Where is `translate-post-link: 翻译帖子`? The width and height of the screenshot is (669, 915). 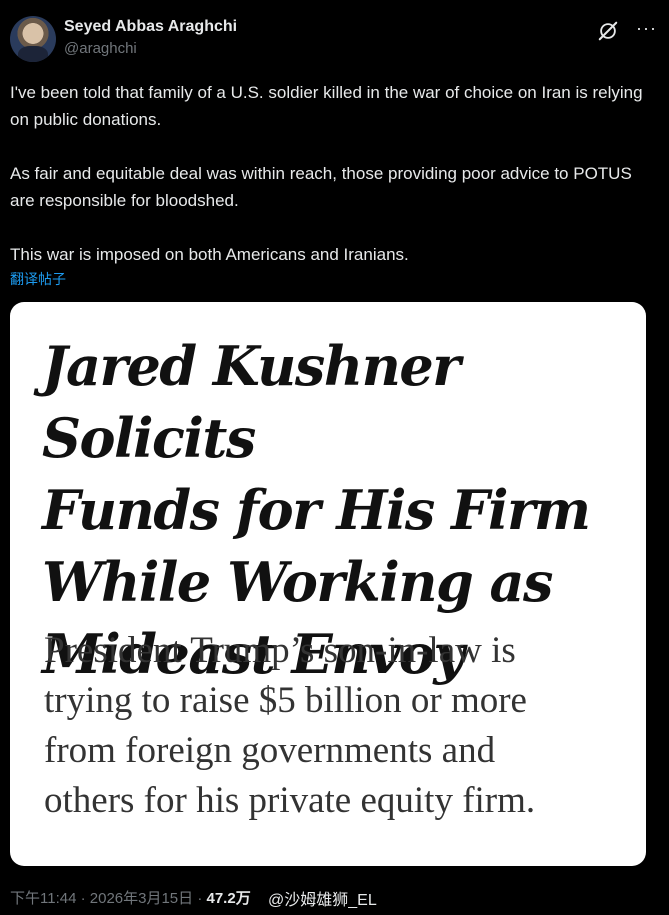 translate-post-link: 翻译帖子 is located at coordinates (38, 279).